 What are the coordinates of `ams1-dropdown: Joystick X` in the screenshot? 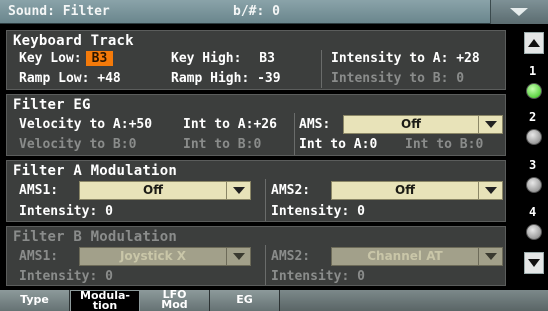 It's located at (165, 256).